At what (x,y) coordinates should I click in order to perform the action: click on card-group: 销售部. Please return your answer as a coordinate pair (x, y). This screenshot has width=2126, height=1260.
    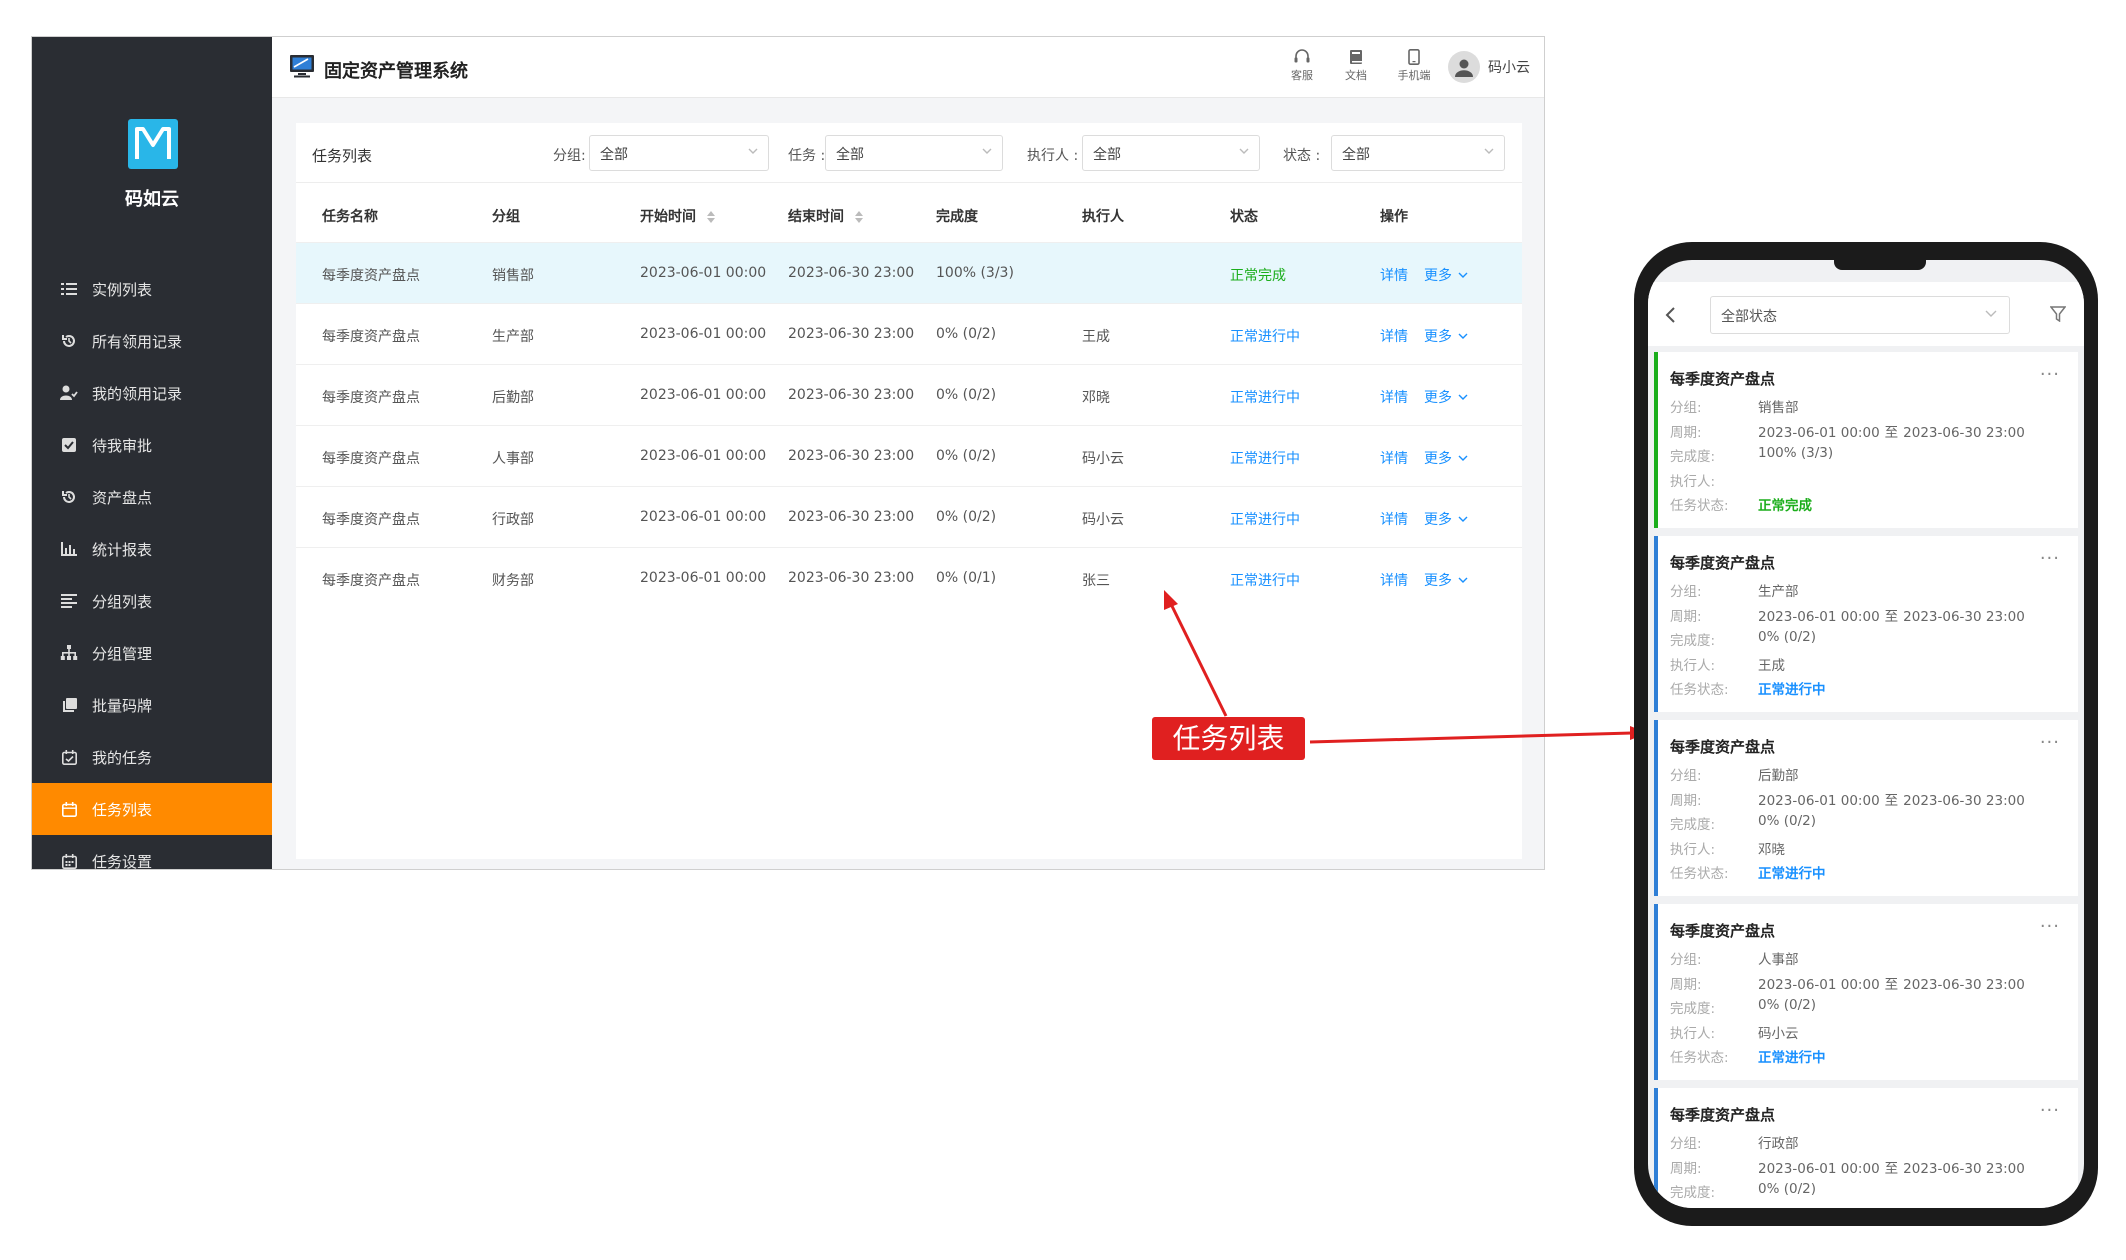
    Looking at the image, I should click on (1778, 408).